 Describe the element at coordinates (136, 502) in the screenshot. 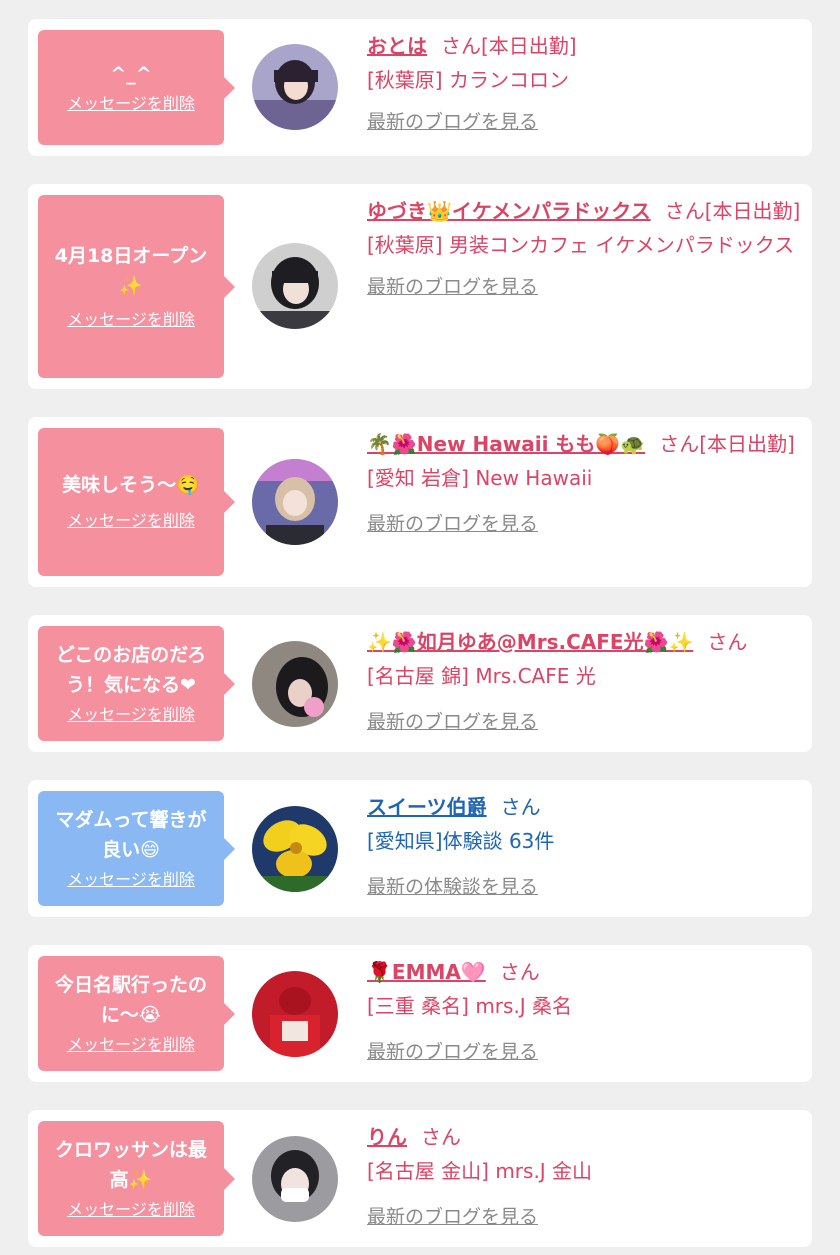

I see `message-bubble: 美味しそう〜🤤 メッセージを削除` at that location.